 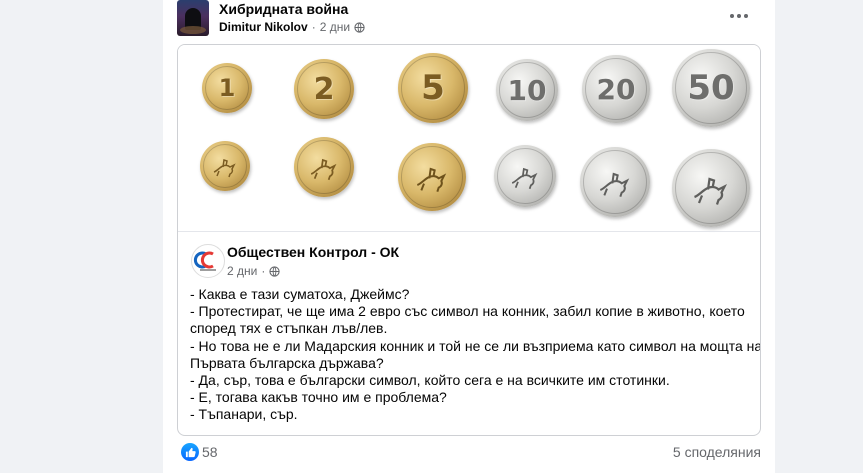 I want to click on ok-logo-icon, so click(x=204, y=261).